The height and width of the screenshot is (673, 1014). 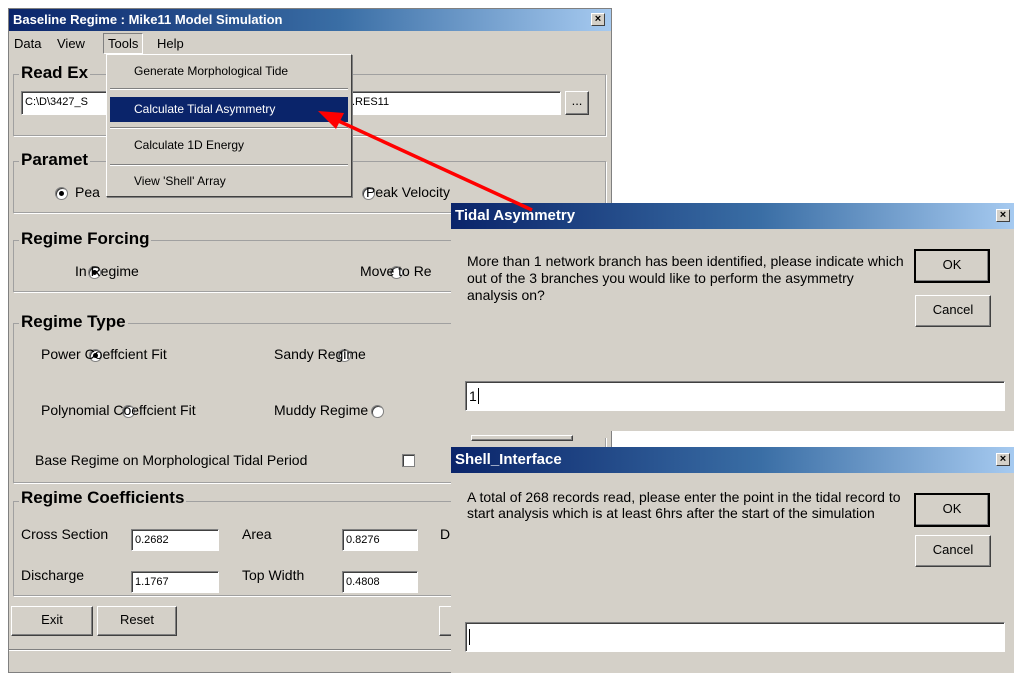 I want to click on discharge-input: 1.1767, so click(x=175, y=582).